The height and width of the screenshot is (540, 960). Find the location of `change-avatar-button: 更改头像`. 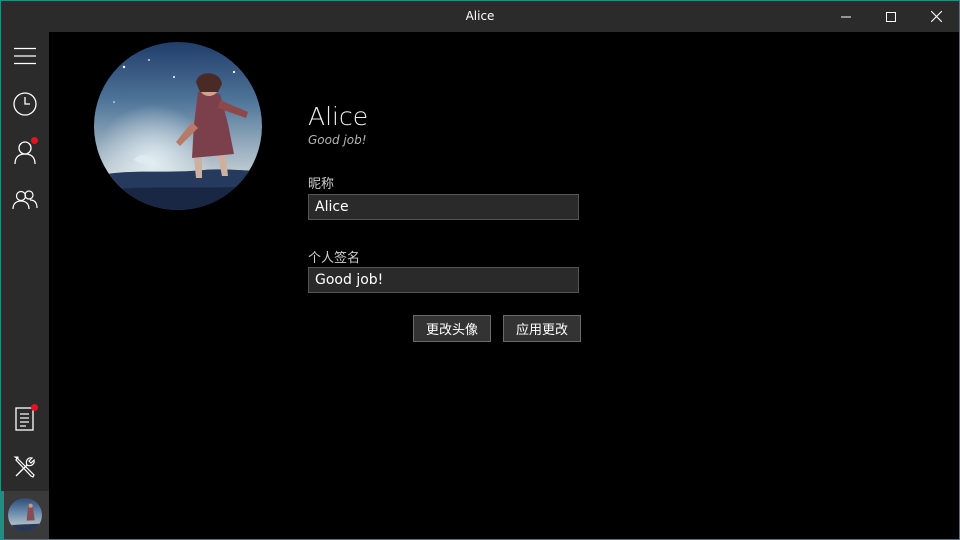

change-avatar-button: 更改头像 is located at coordinates (452, 328).